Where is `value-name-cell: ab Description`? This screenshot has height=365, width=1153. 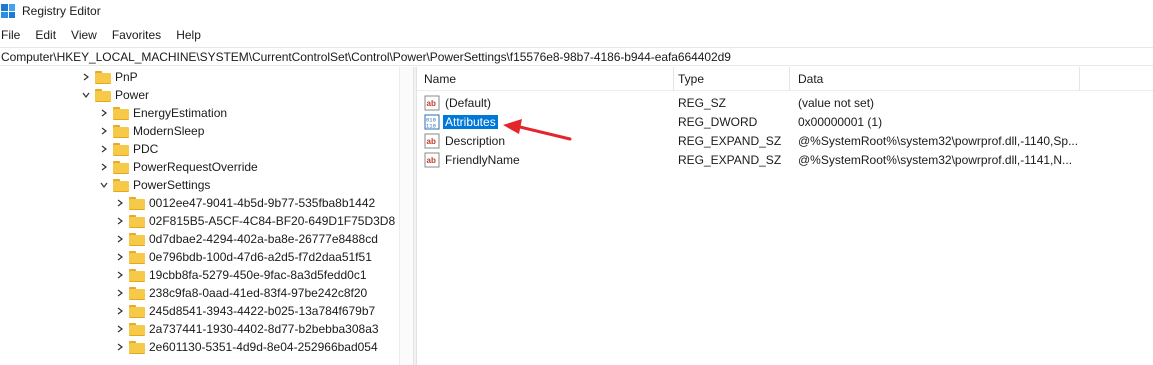 value-name-cell: ab Description is located at coordinates (465, 140).